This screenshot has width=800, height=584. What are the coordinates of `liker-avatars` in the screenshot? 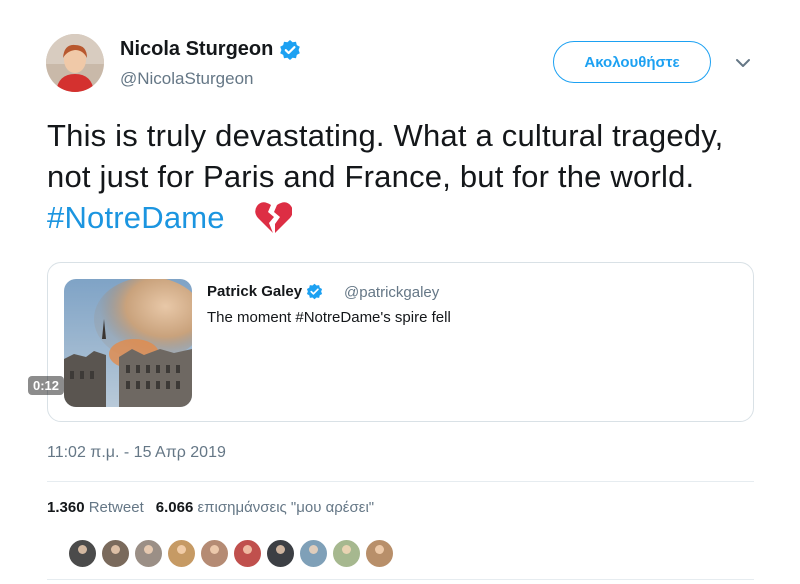 It's located at (232, 553).